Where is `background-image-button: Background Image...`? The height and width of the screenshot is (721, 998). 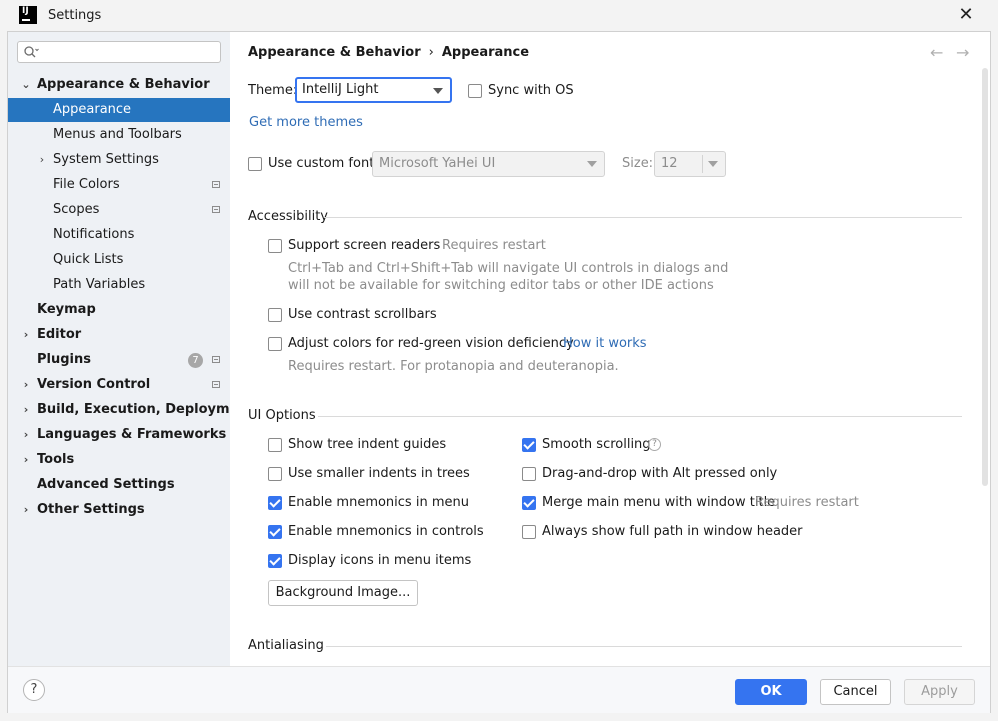
background-image-button: Background Image... is located at coordinates (343, 593).